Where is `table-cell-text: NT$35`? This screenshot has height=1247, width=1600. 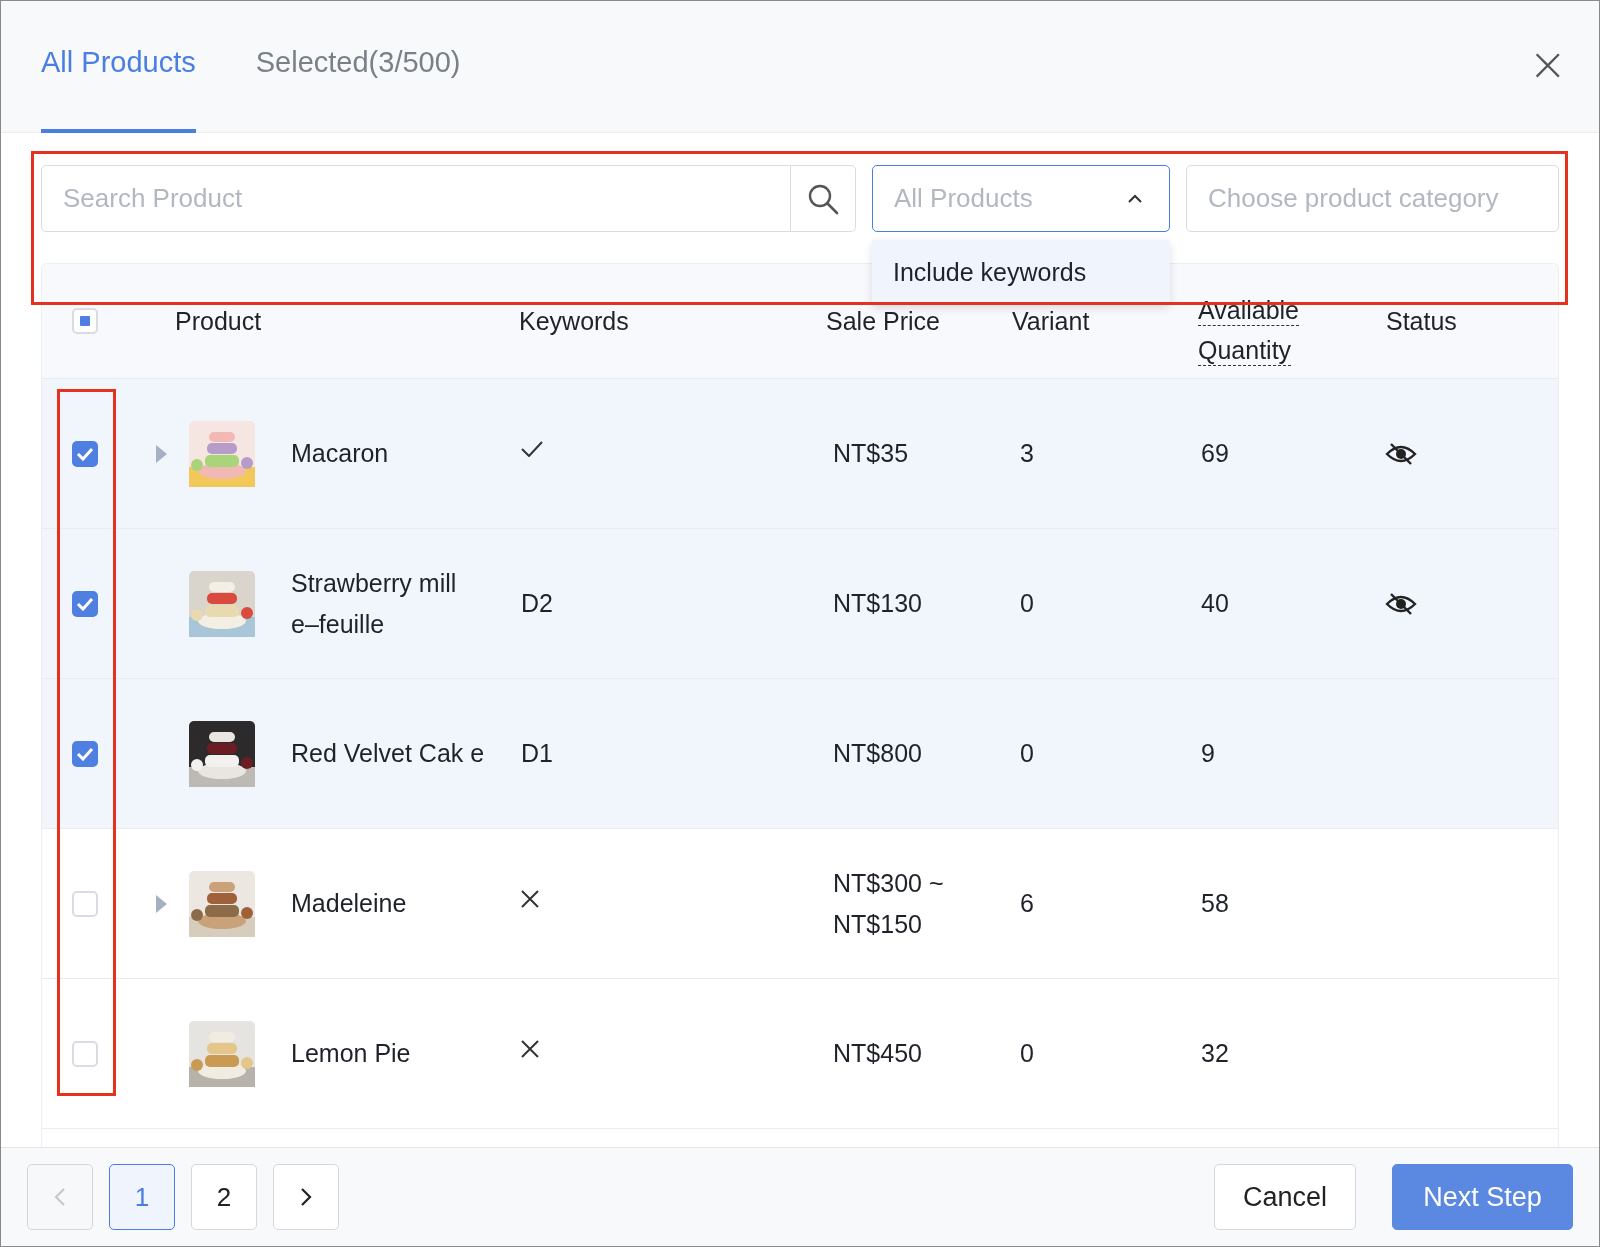
table-cell-text: NT$35 is located at coordinates (871, 453).